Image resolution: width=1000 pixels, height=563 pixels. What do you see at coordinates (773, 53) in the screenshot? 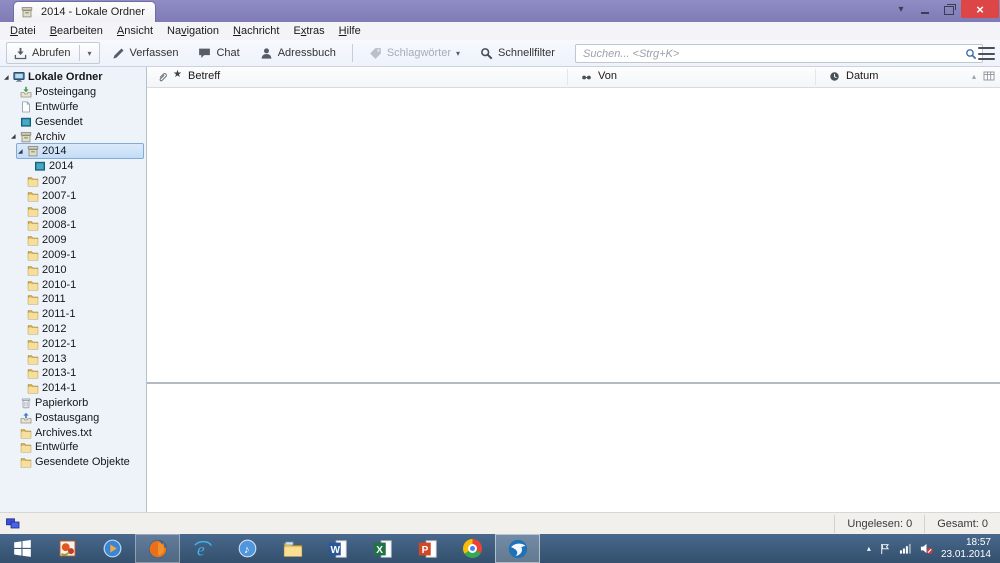
I see `search-input` at bounding box center [773, 53].